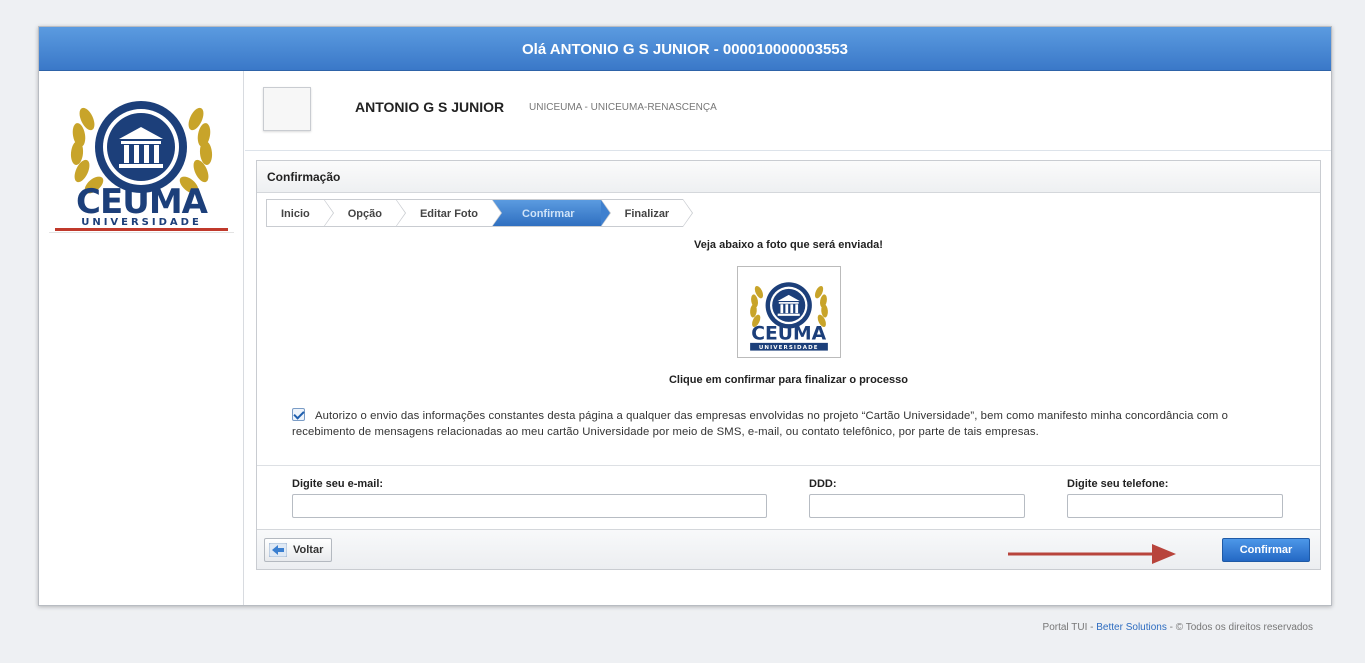 This screenshot has height=663, width=1365. What do you see at coordinates (141, 224) in the screenshot?
I see `logo-subtitle-text: UNIVERSIDADE` at bounding box center [141, 224].